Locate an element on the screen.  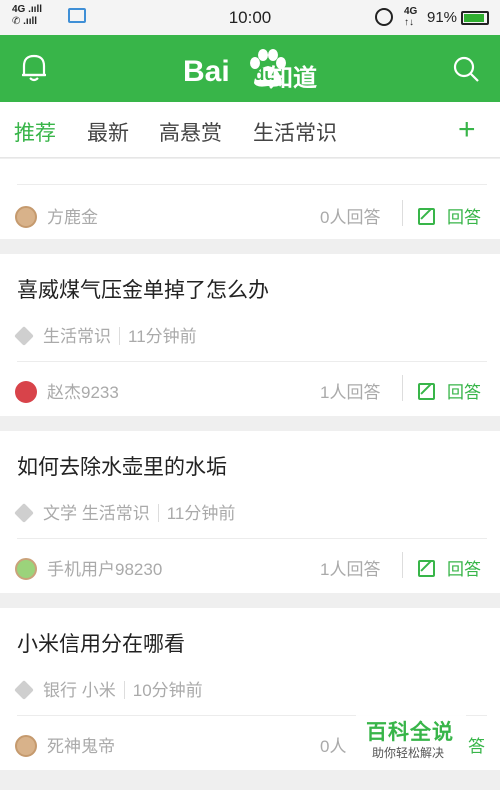
network-indicator: 4G ↑↓ is located at coordinates (410, 17).